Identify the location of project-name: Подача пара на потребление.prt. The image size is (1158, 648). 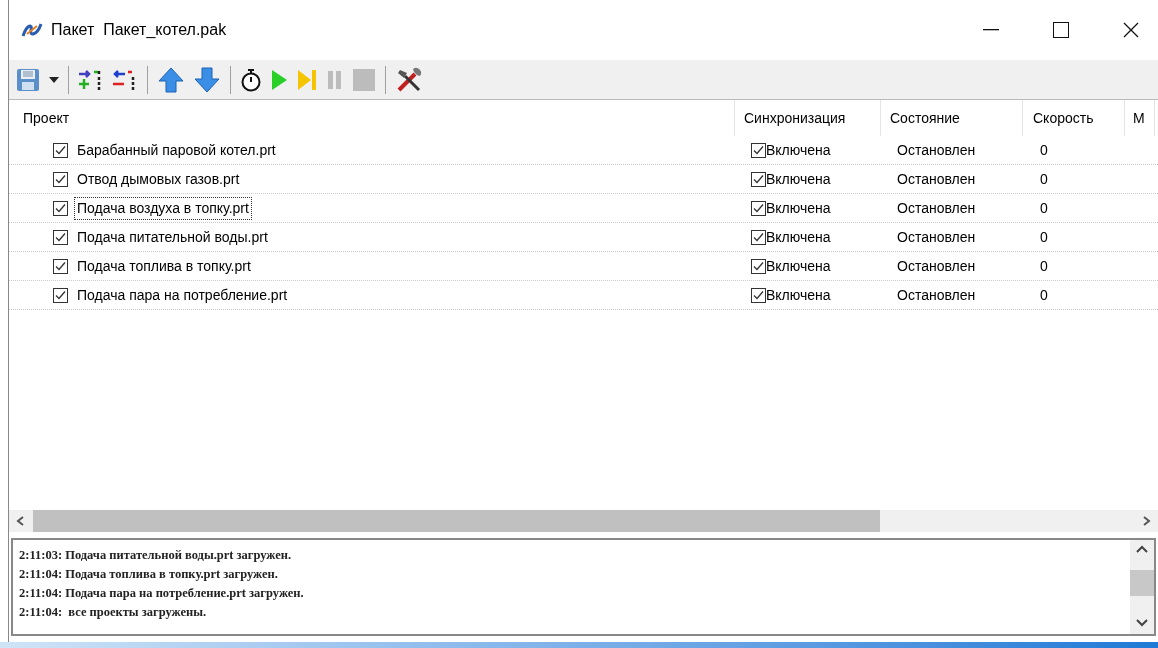
(182, 295).